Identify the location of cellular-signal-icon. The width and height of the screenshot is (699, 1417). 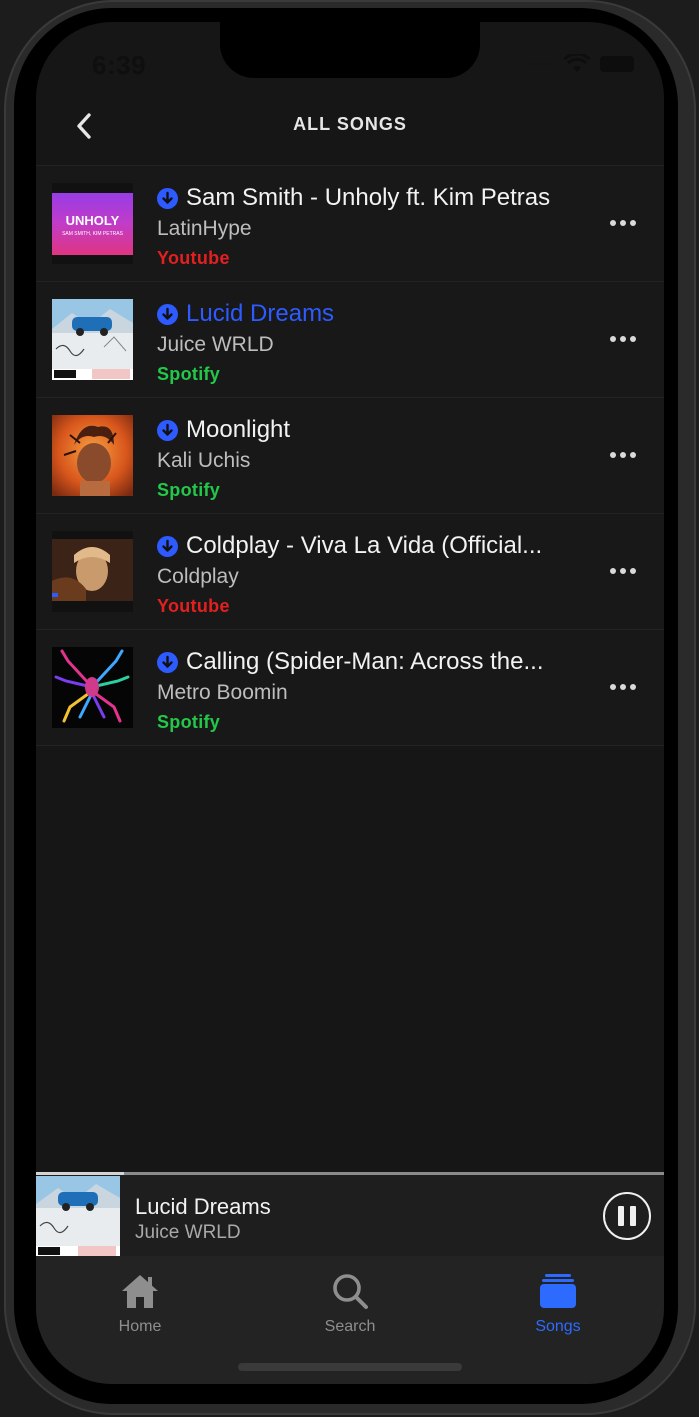
(539, 64).